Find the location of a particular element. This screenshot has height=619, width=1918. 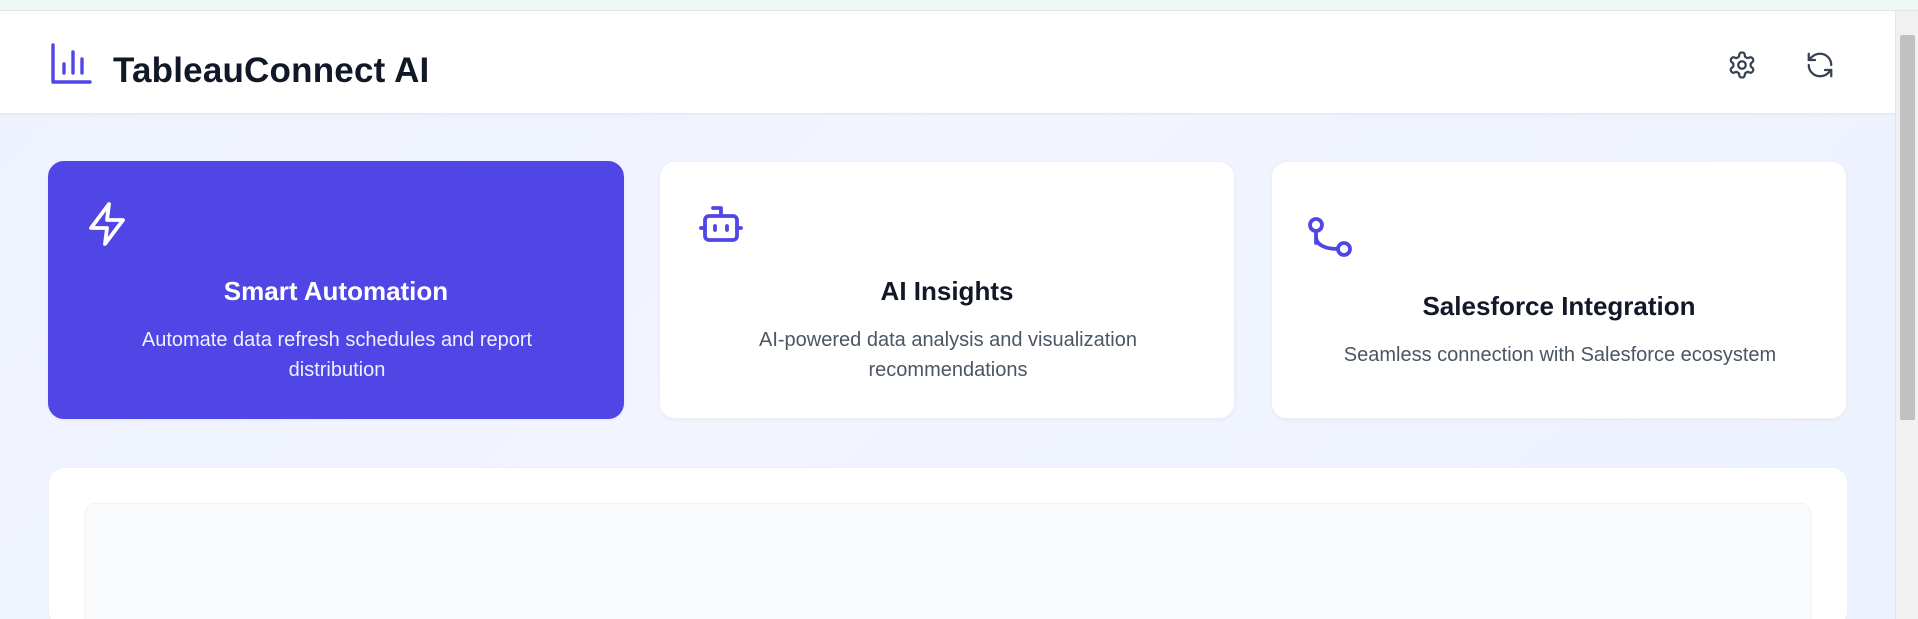

app-title: TableauConnect AI is located at coordinates (271, 70).